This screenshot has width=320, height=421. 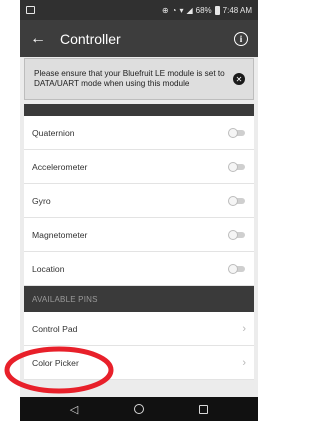 What do you see at coordinates (241, 38) in the screenshot?
I see `info-icon: i` at bounding box center [241, 38].